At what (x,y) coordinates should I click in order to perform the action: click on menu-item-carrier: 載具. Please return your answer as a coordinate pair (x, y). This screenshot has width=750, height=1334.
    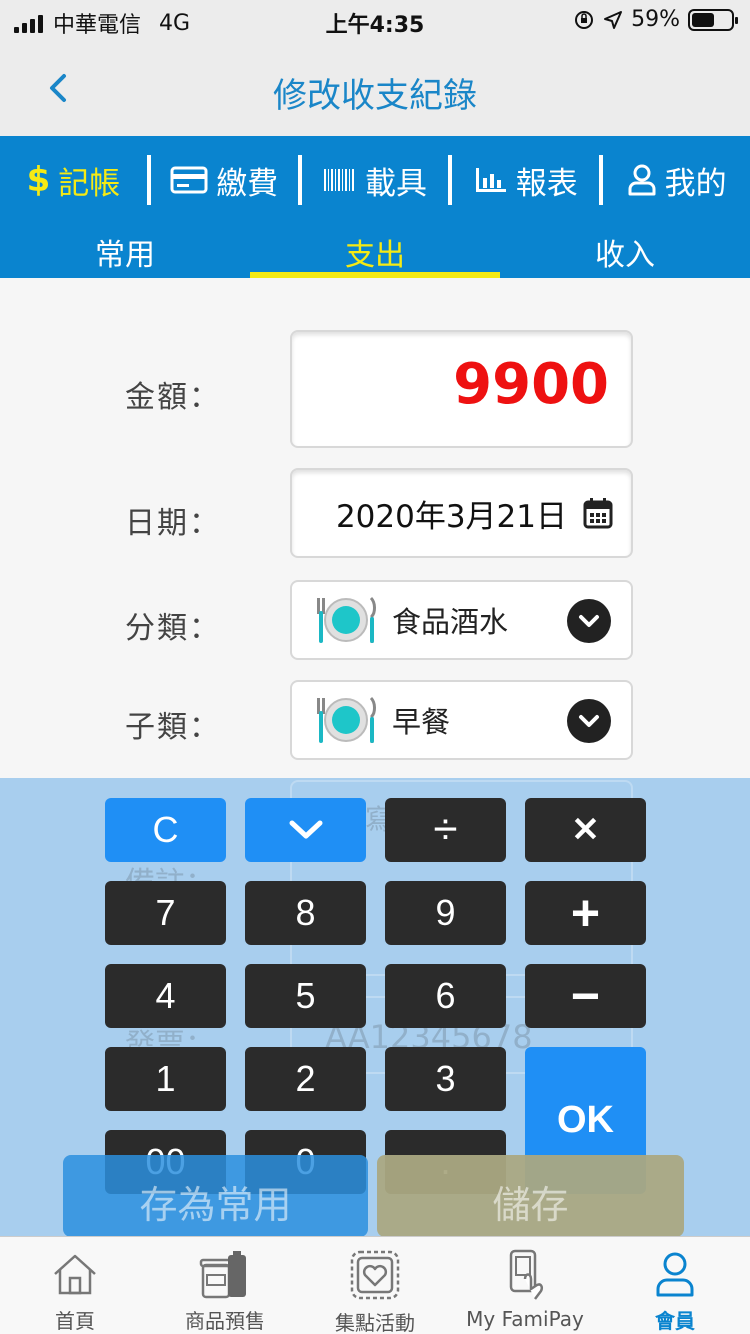
    Looking at the image, I should click on (375, 180).